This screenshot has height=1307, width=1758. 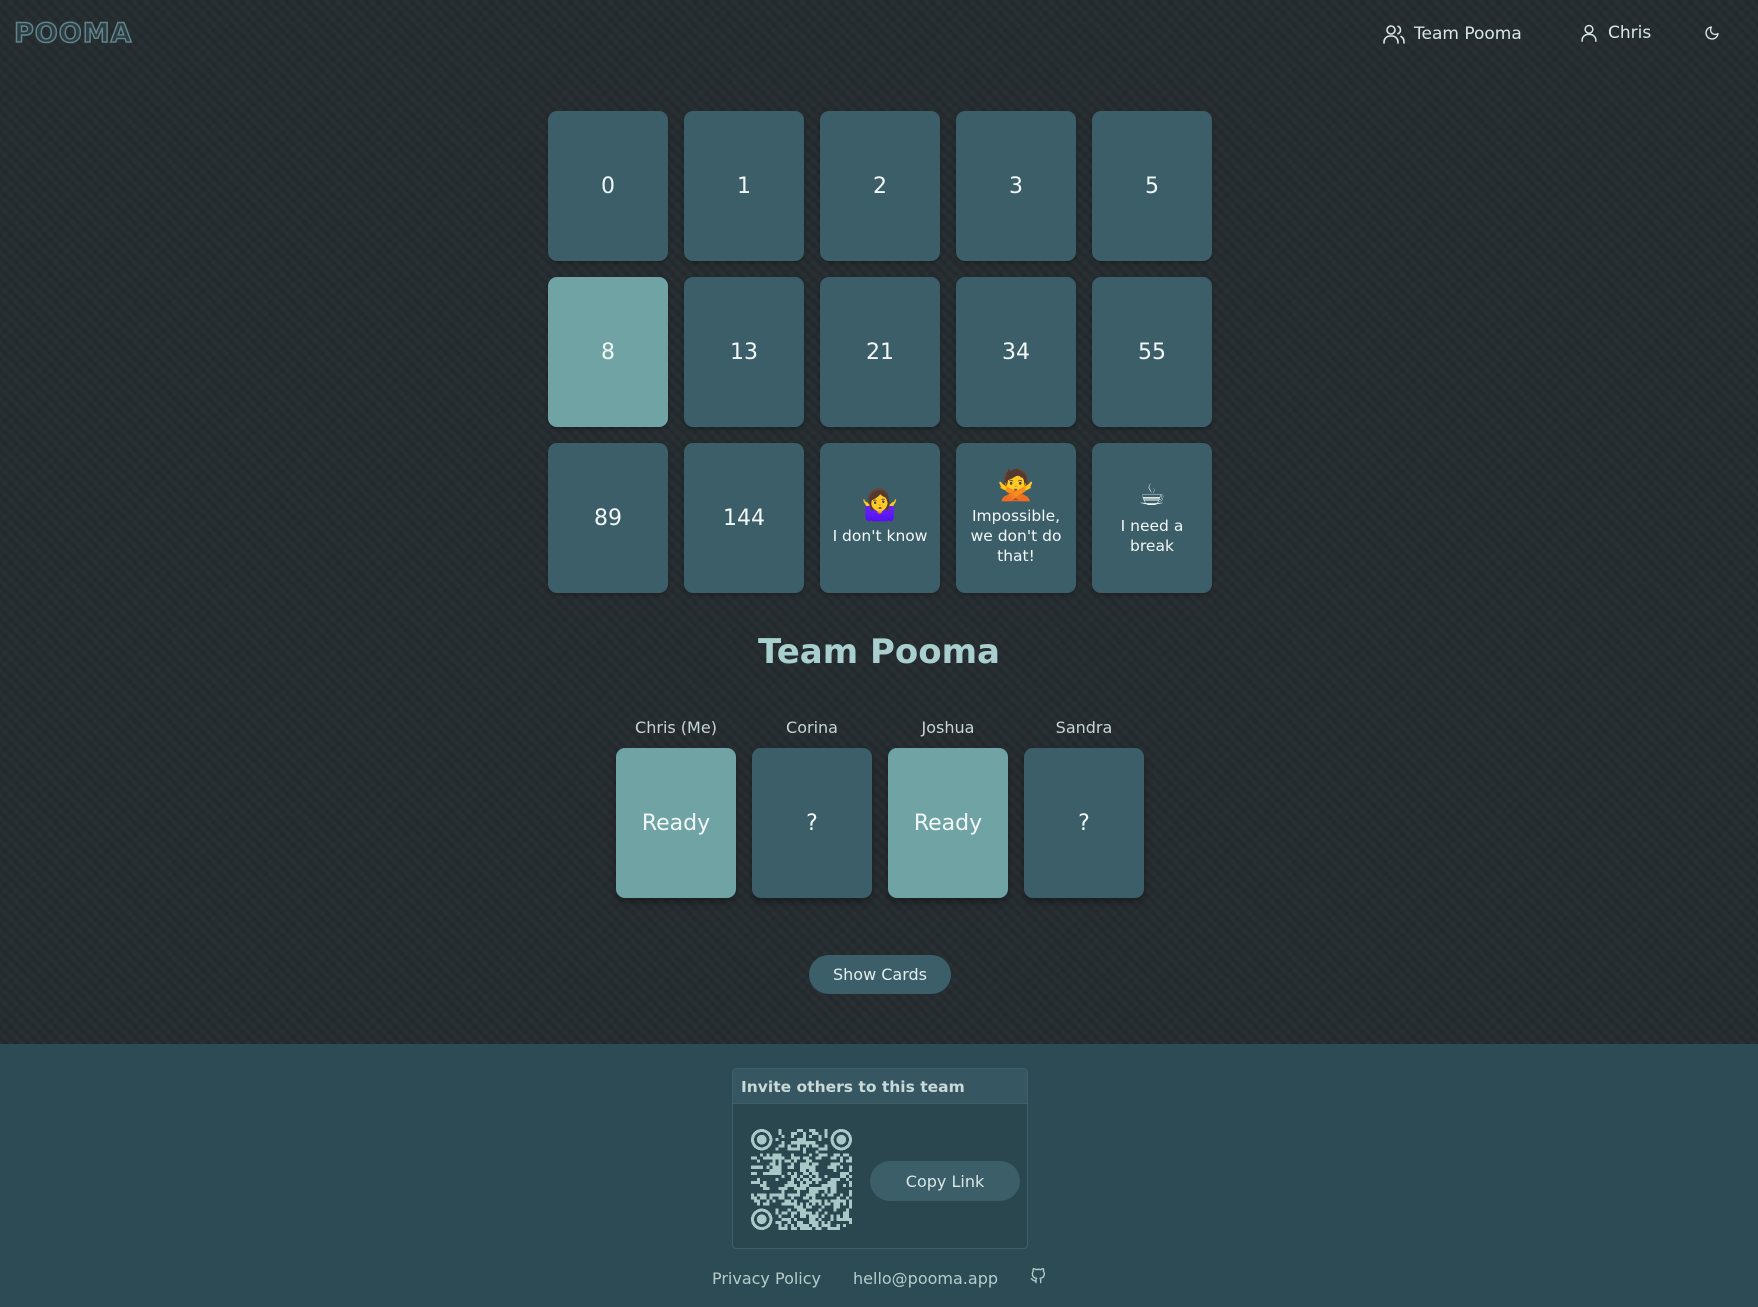 I want to click on copy-link-button: Copy Link, so click(x=945, y=1181).